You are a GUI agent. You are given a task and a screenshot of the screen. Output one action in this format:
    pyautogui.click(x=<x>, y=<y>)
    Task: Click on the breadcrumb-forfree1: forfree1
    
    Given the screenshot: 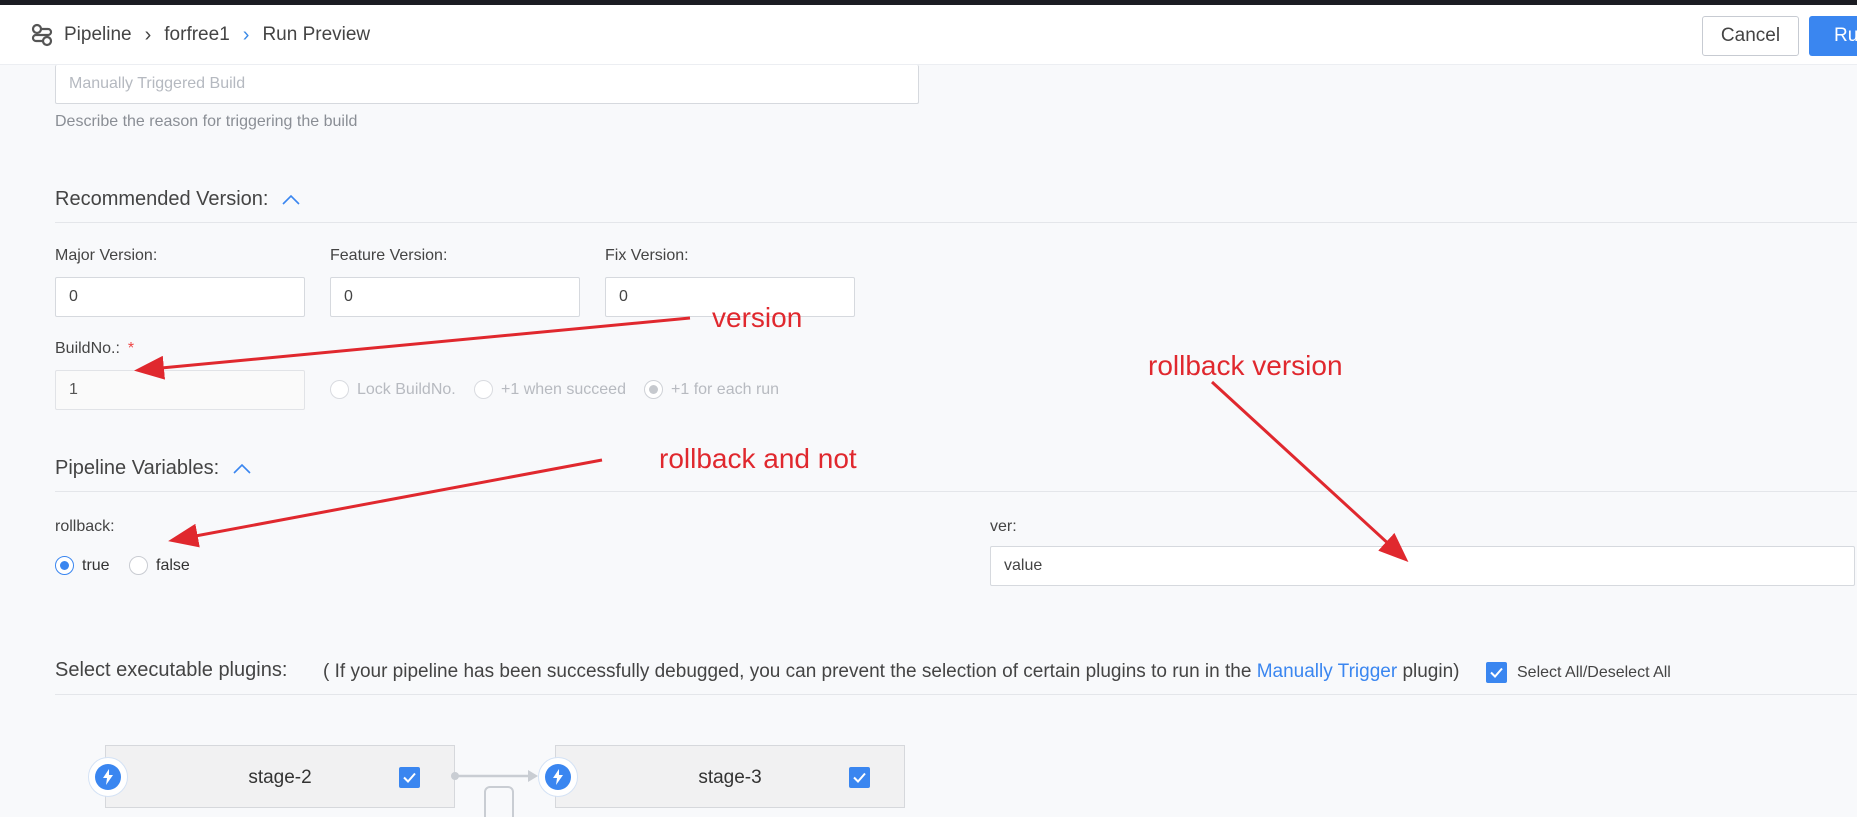 What is the action you would take?
    pyautogui.click(x=196, y=35)
    